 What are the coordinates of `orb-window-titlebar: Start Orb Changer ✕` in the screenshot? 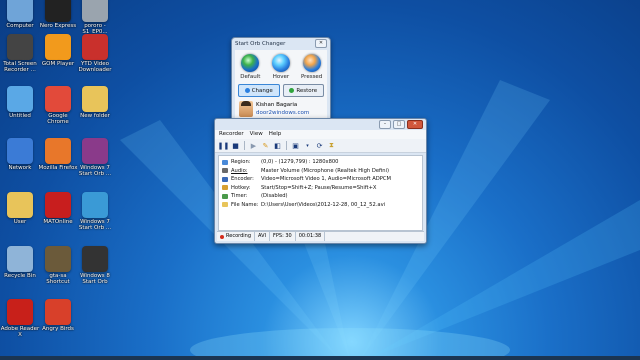 It's located at (281, 43).